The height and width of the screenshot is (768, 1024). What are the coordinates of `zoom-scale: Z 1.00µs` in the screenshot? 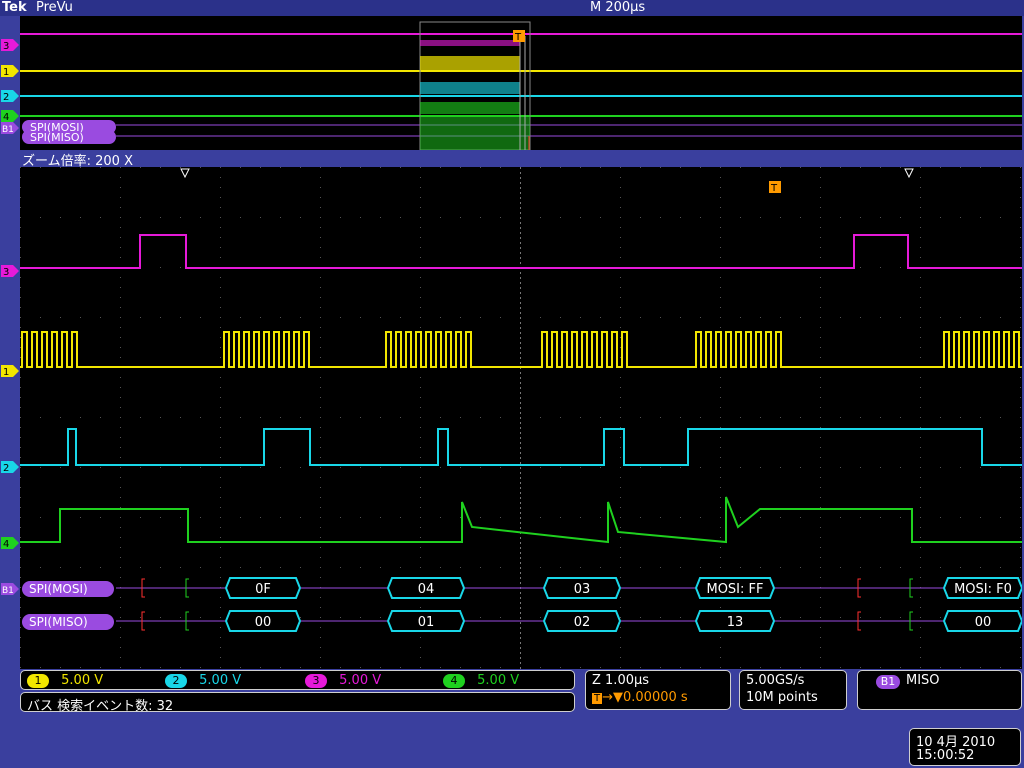 It's located at (621, 680).